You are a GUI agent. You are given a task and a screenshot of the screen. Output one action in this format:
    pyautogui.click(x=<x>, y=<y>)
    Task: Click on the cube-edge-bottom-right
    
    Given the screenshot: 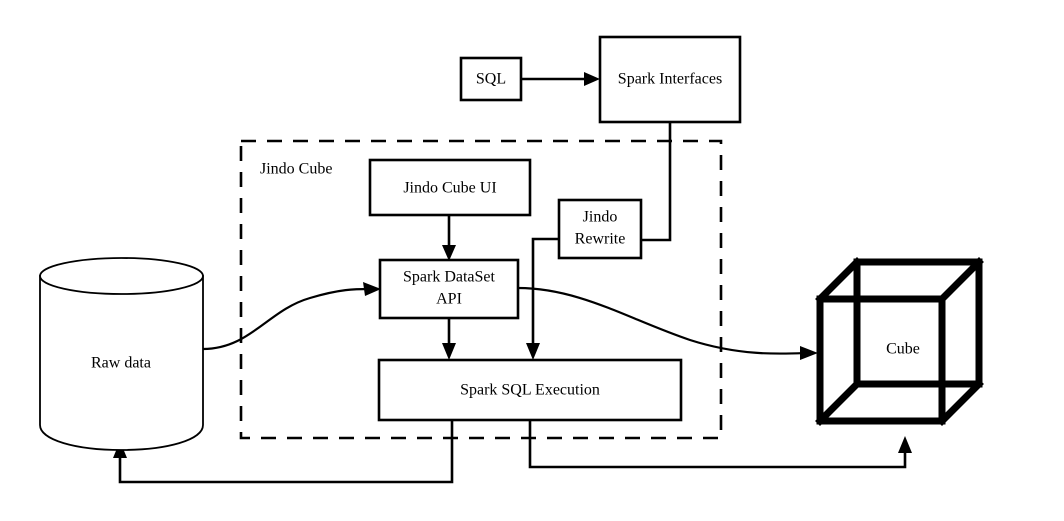 What is the action you would take?
    pyautogui.click(x=960, y=402)
    